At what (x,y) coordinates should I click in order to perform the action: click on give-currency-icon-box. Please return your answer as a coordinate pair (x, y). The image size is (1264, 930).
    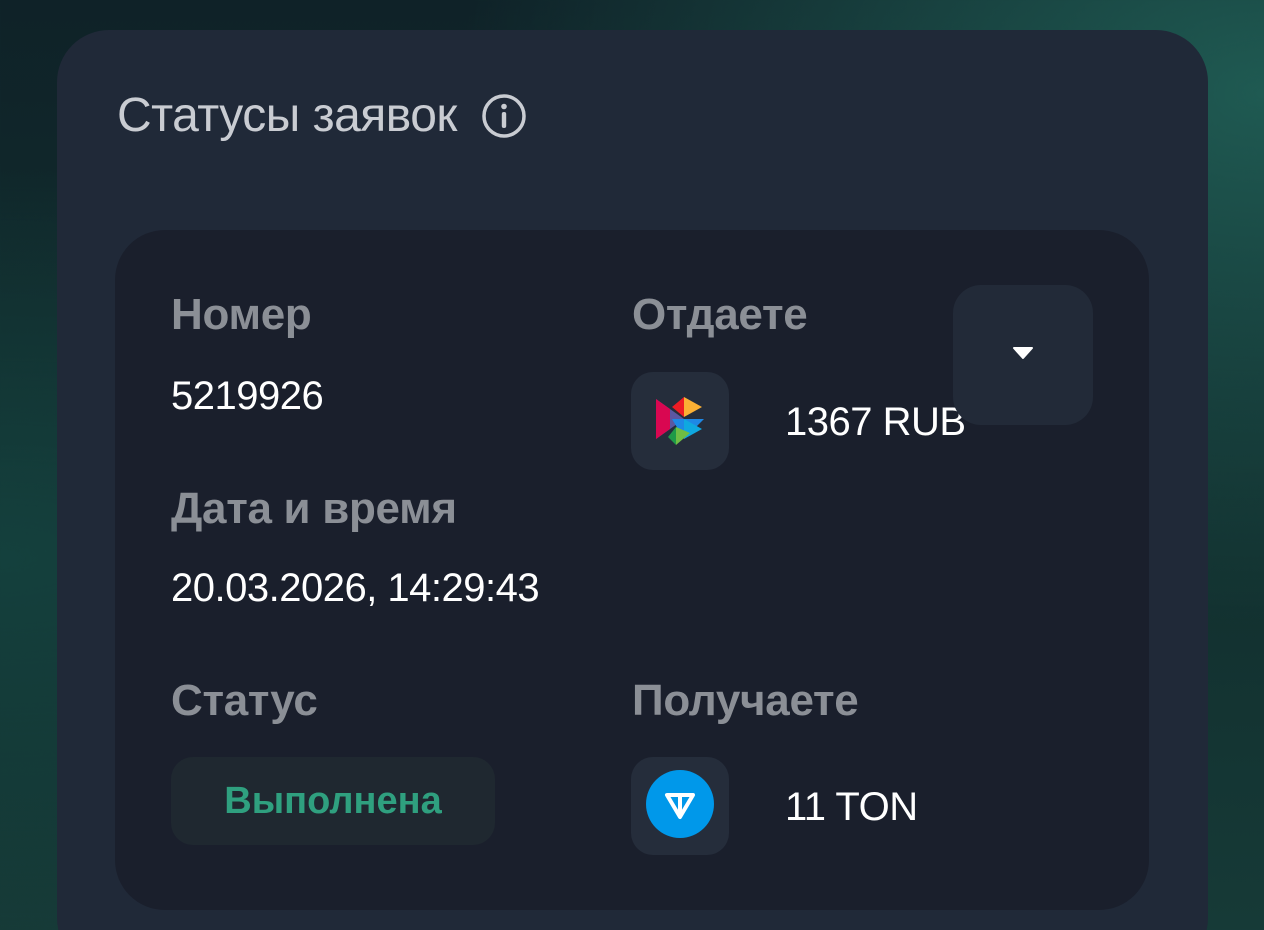
    Looking at the image, I should click on (680, 421).